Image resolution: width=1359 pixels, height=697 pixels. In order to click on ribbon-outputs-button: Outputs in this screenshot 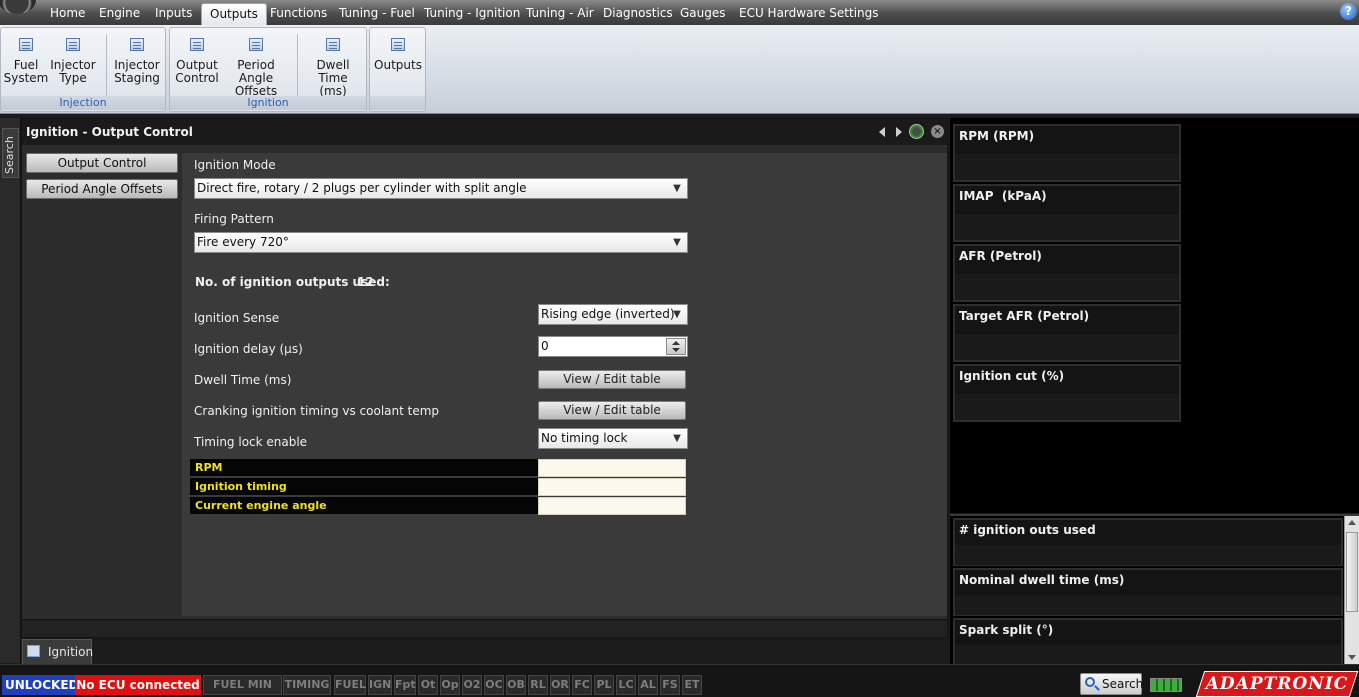, I will do `click(398, 63)`.